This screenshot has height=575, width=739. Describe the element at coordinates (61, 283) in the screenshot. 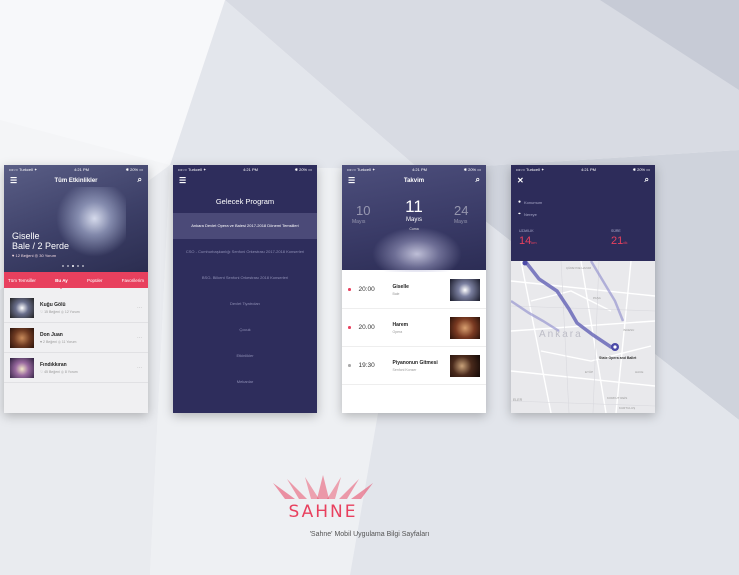

I see `tab-this-month: Bu Ay` at that location.